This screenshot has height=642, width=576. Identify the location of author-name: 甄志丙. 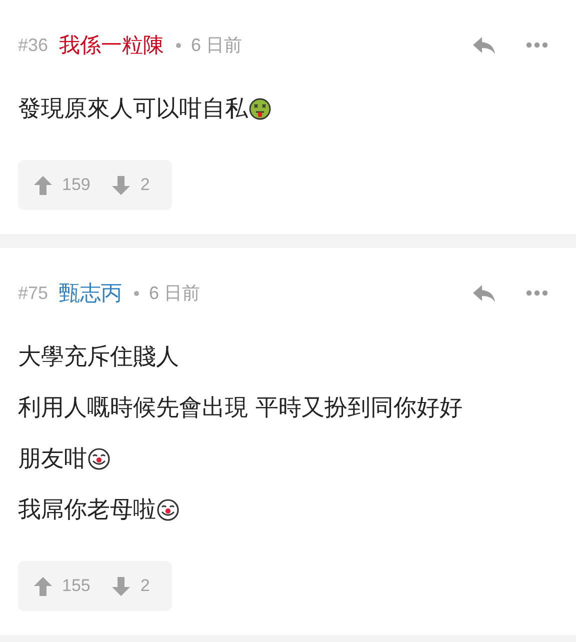
(90, 293).